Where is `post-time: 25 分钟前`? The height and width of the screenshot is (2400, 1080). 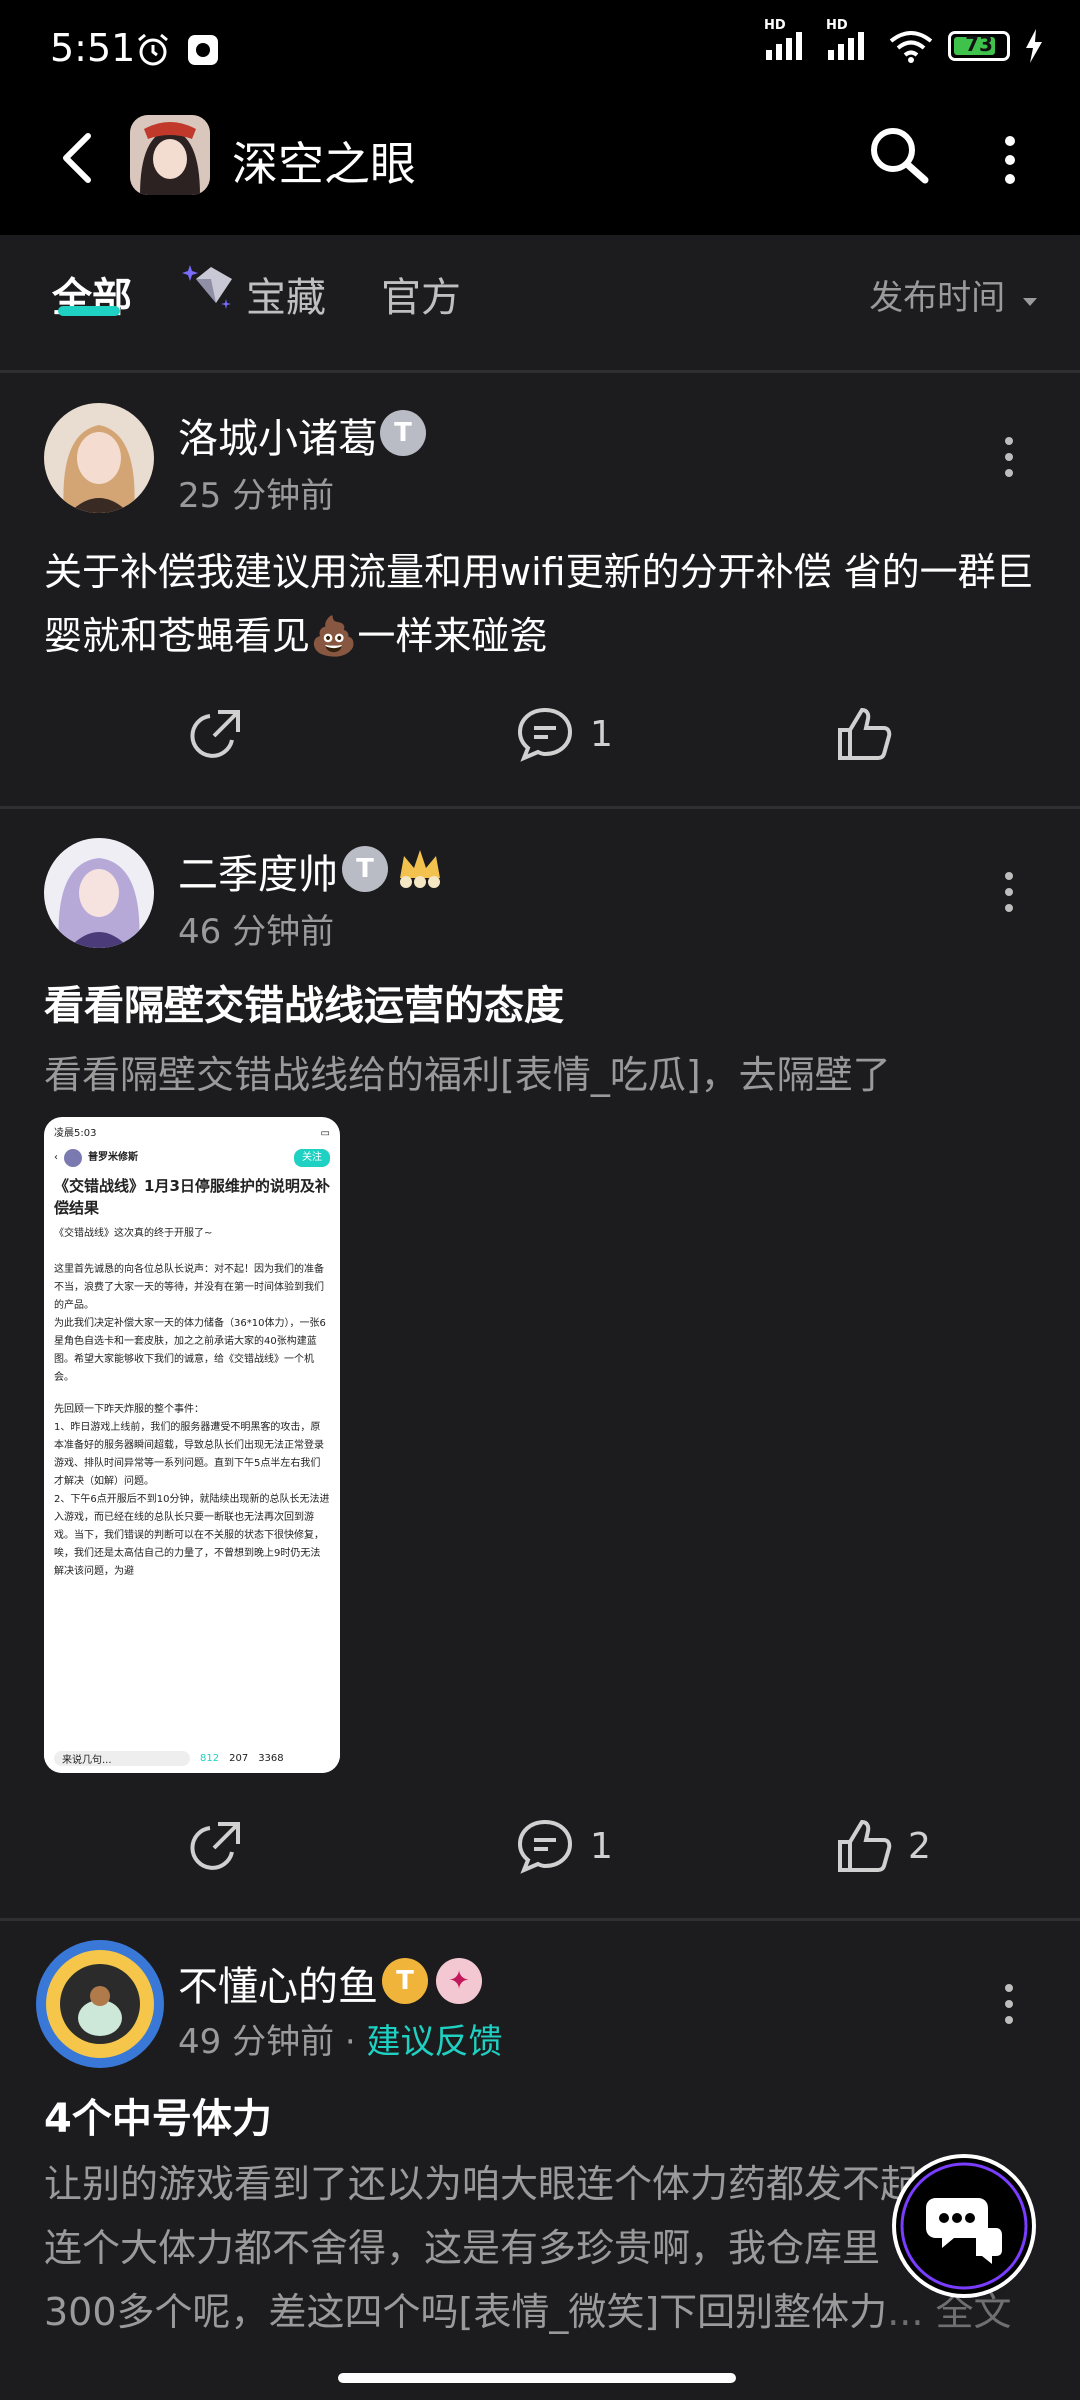
post-time: 25 分钟前 is located at coordinates (256, 496).